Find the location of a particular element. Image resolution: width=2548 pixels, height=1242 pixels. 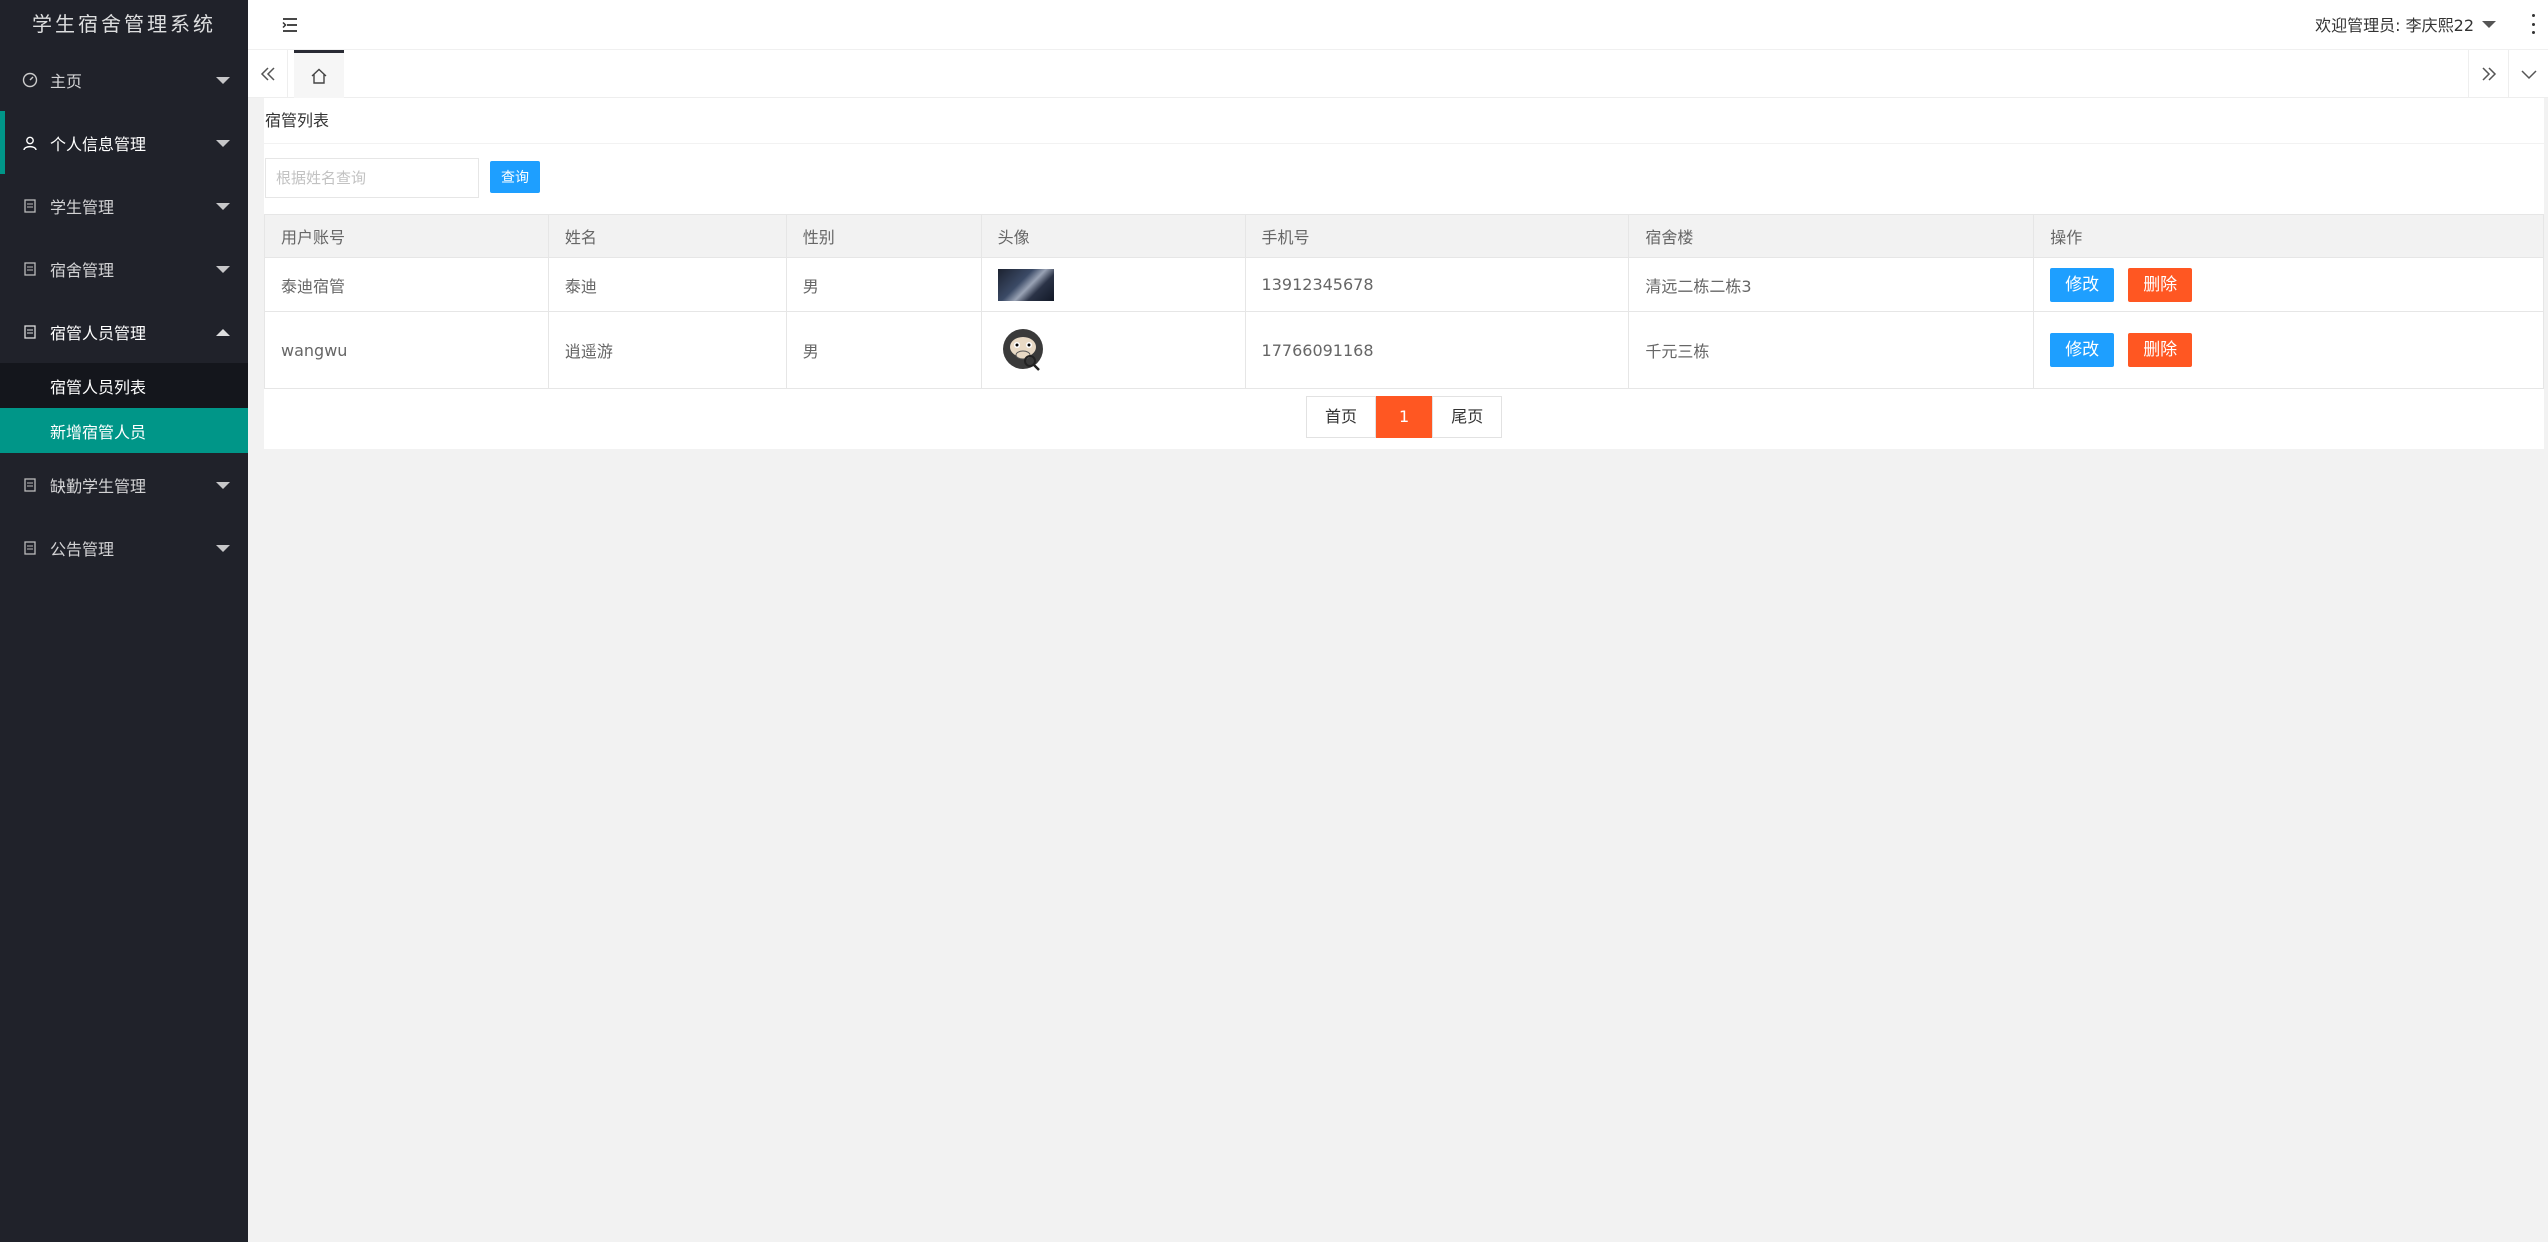

cell-phone: 13912345678 is located at coordinates (1437, 284).